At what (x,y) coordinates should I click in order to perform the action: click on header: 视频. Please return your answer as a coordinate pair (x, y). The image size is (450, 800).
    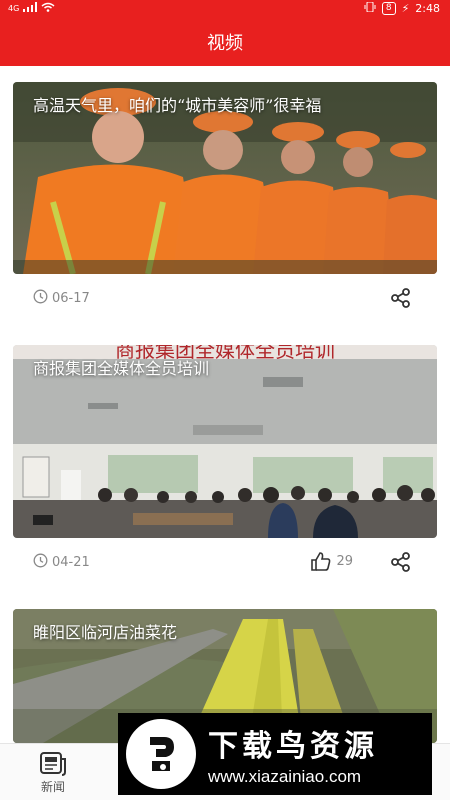
    Looking at the image, I should click on (225, 42).